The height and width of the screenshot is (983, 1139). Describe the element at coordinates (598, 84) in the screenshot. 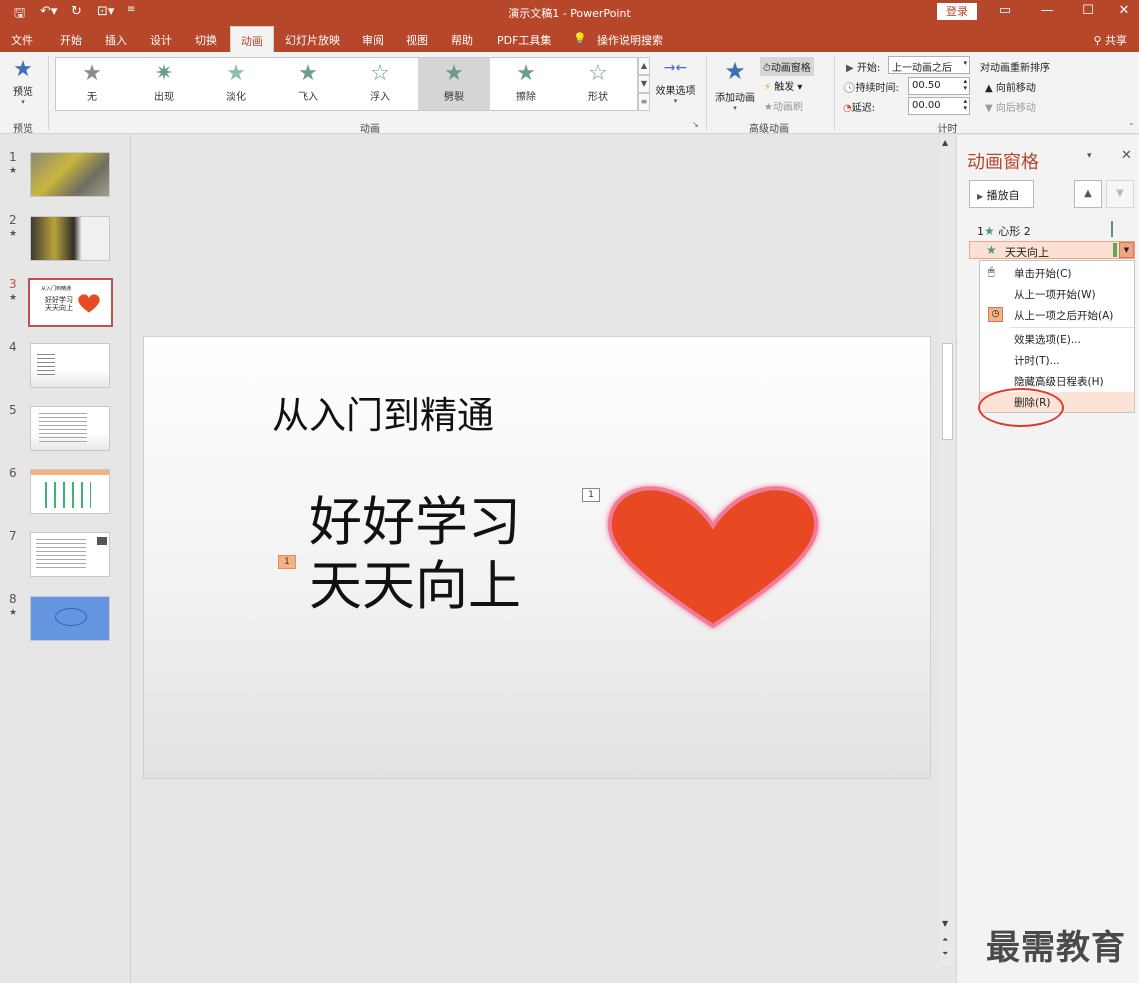

I see `anim-shape: ☆ 形状` at that location.